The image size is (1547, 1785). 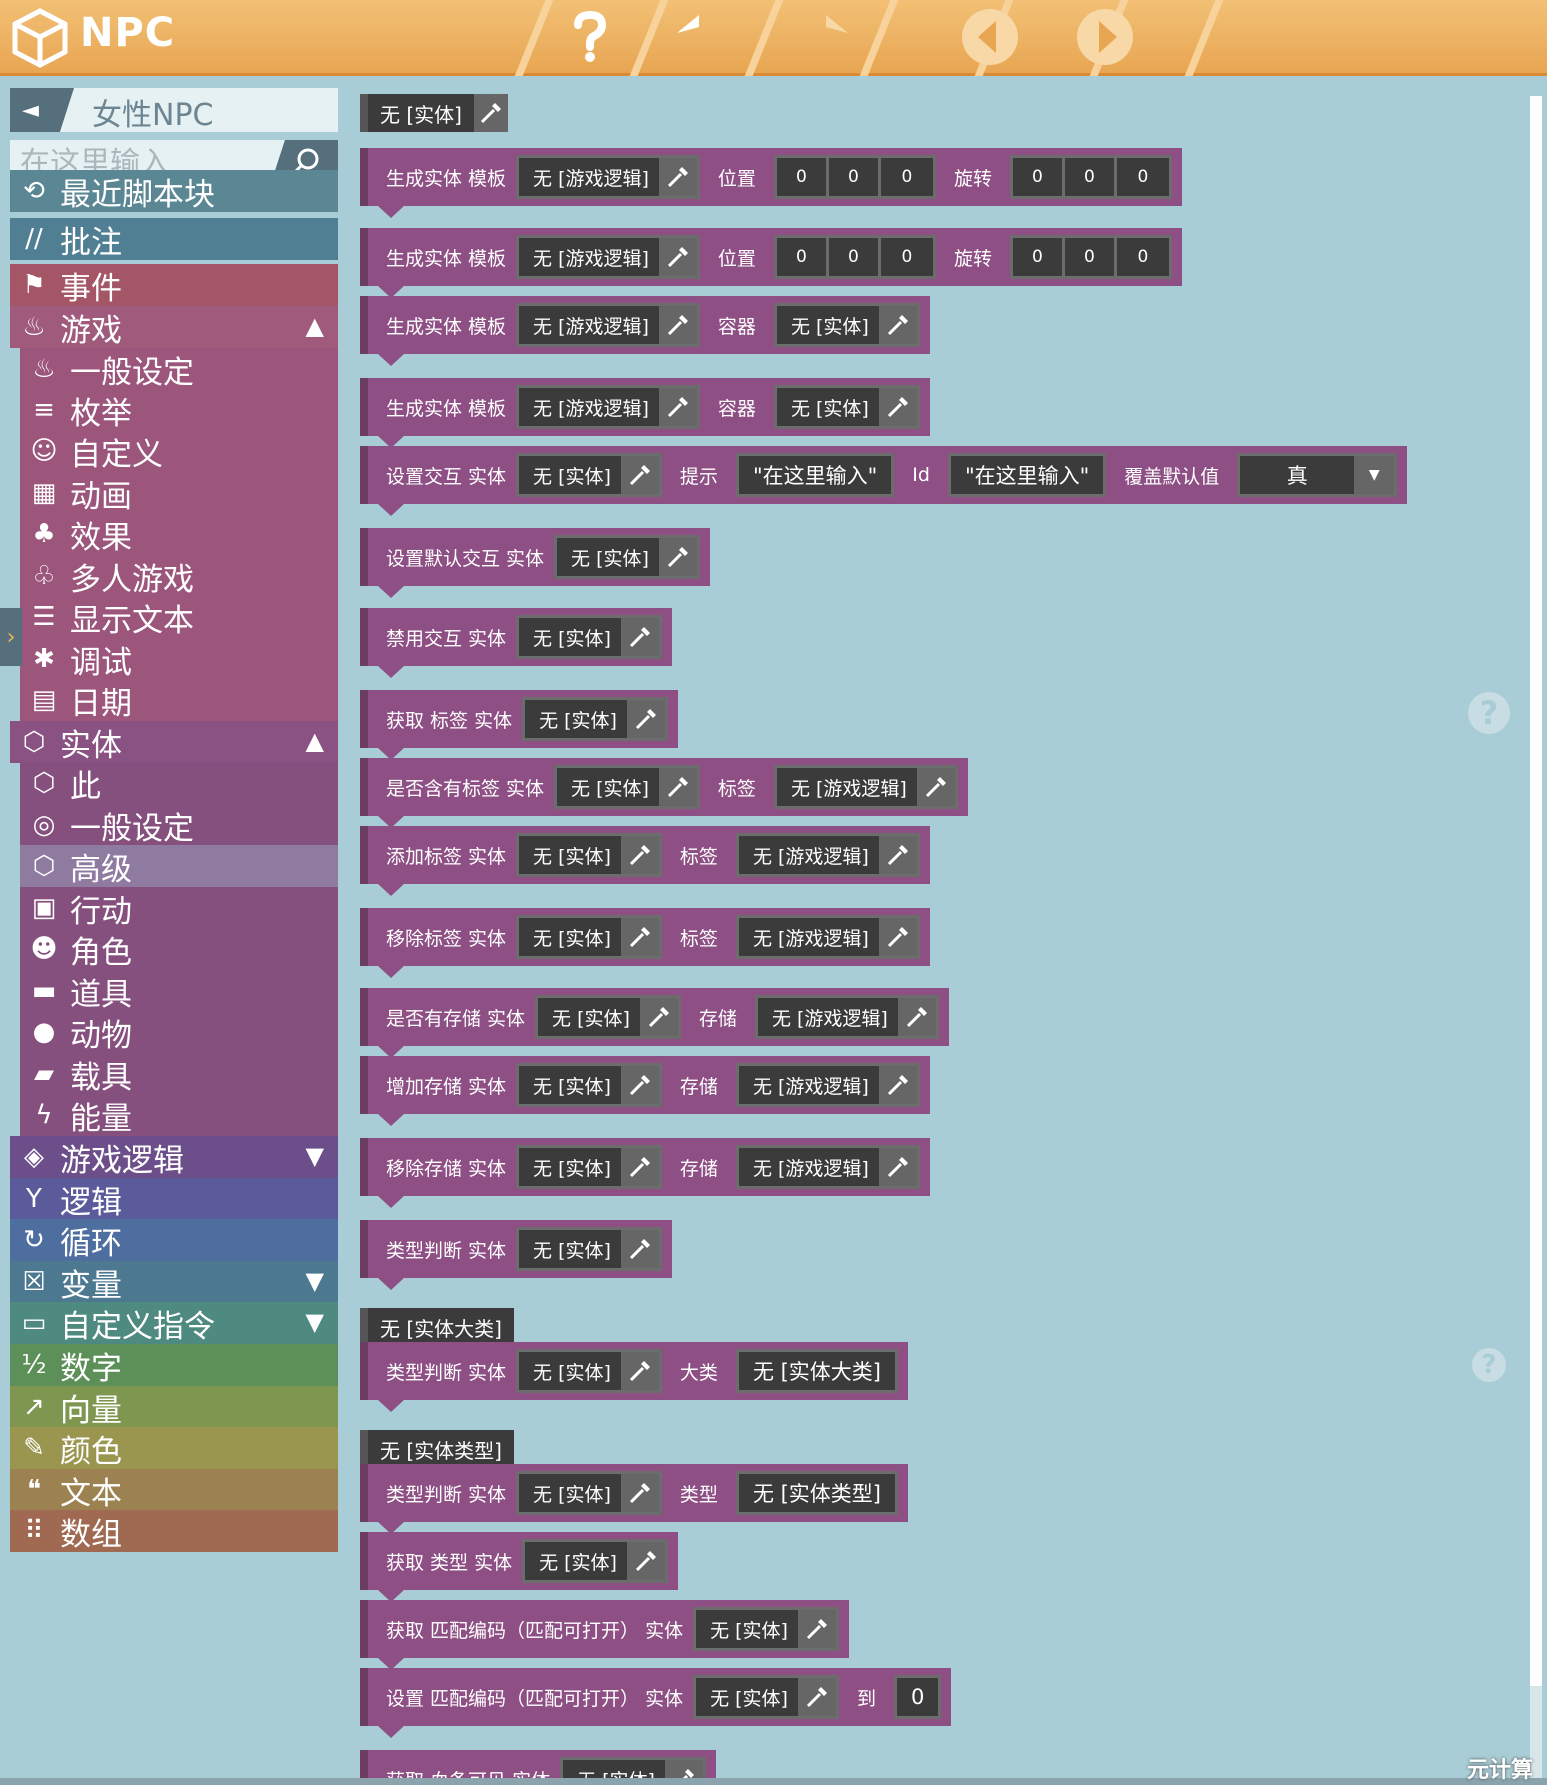 What do you see at coordinates (656, 1697) in the screenshot?
I see `script-block: 设置 匹配编码（匹配可打开） 实体 无 [实体] 到 0` at bounding box center [656, 1697].